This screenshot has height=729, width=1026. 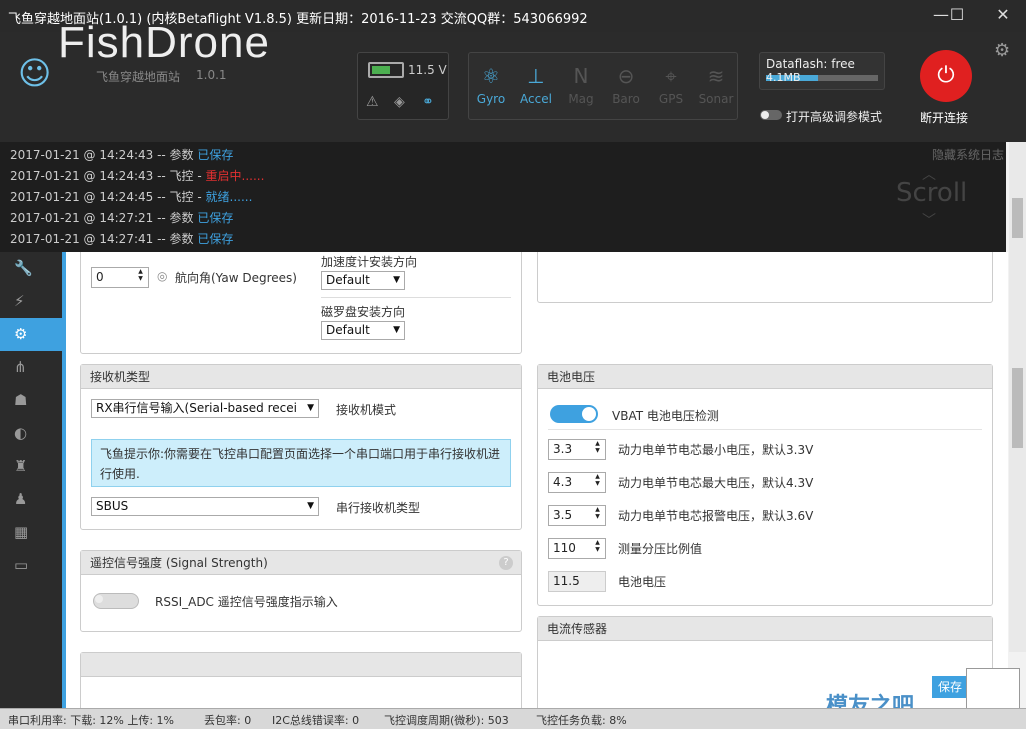 What do you see at coordinates (642, 582) in the screenshot?
I see `battery-voltage-label: 电池电压` at bounding box center [642, 582].